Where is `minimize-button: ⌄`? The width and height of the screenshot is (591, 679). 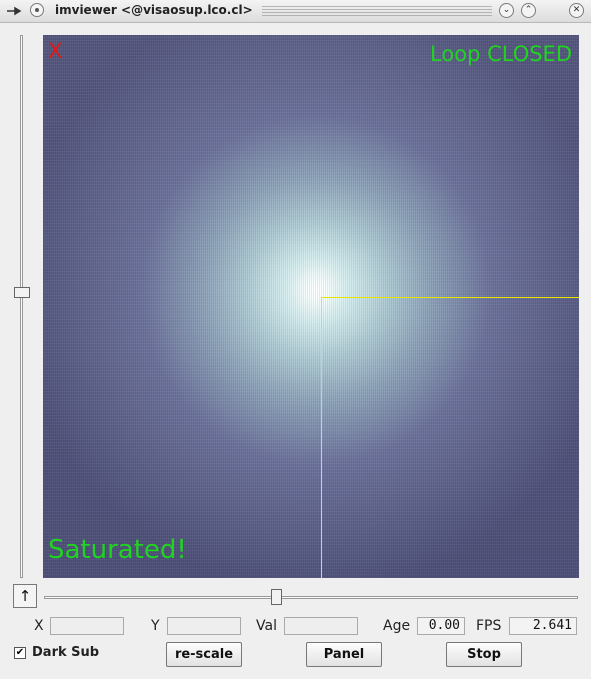 minimize-button: ⌄ is located at coordinates (506, 10).